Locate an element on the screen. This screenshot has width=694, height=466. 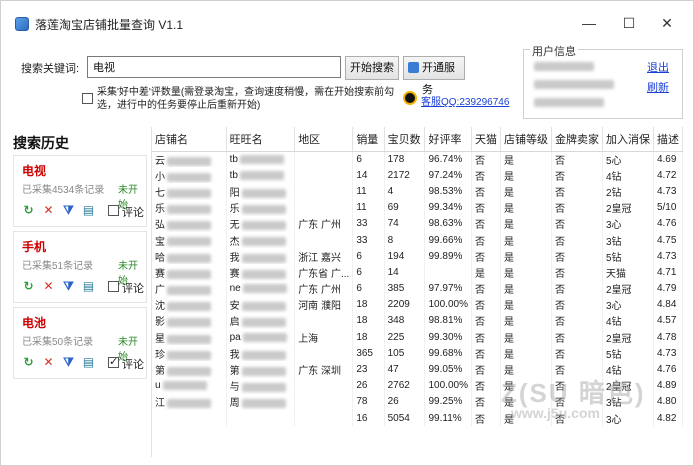
refresh-link: 刷新 is located at coordinates (658, 87).